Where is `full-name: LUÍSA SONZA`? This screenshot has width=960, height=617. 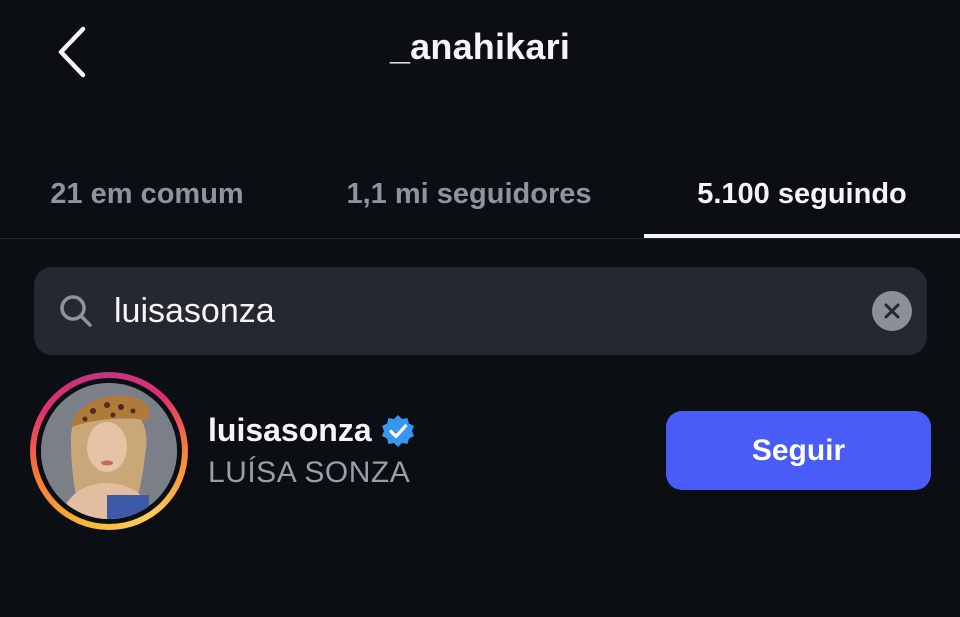 full-name: LUÍSA SONZA is located at coordinates (309, 472).